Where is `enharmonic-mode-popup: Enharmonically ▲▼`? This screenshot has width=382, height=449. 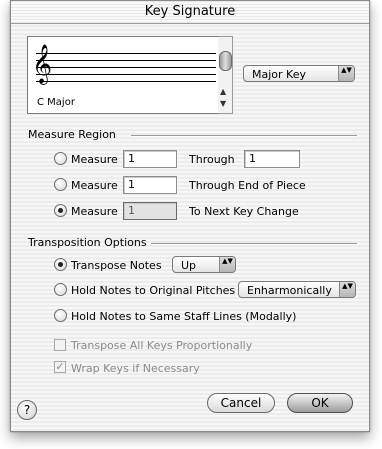 enharmonic-mode-popup: Enharmonically ▲▼ is located at coordinates (297, 289).